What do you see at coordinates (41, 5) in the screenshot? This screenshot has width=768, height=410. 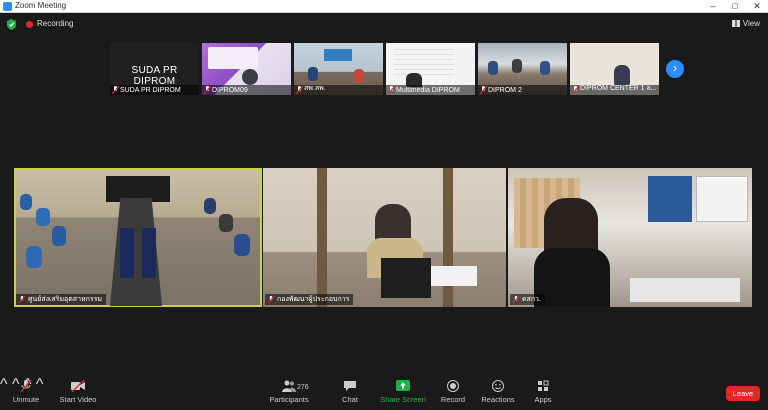 I see `window-title: Zoom Meeting` at bounding box center [41, 5].